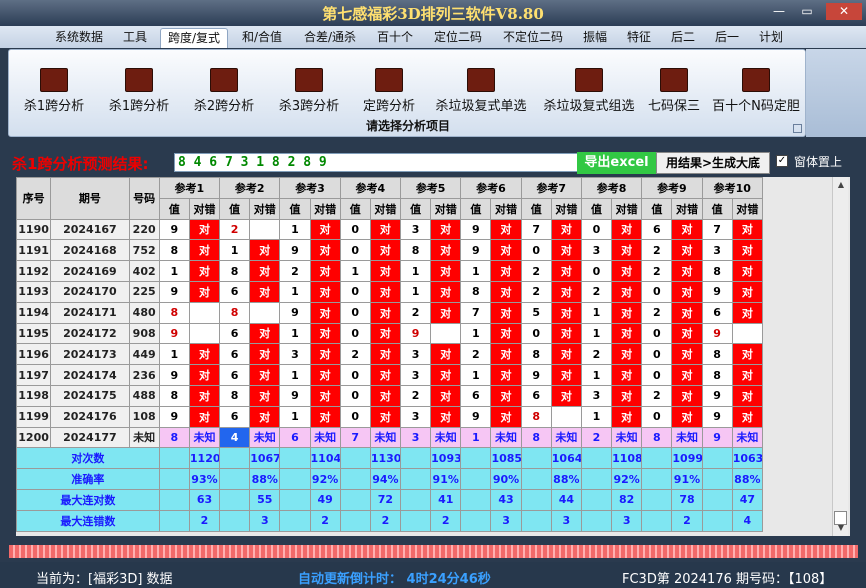 Image resolution: width=866 pixels, height=588 pixels. Describe the element at coordinates (807, 11) in the screenshot. I see `maximize-button: ▭` at that location.